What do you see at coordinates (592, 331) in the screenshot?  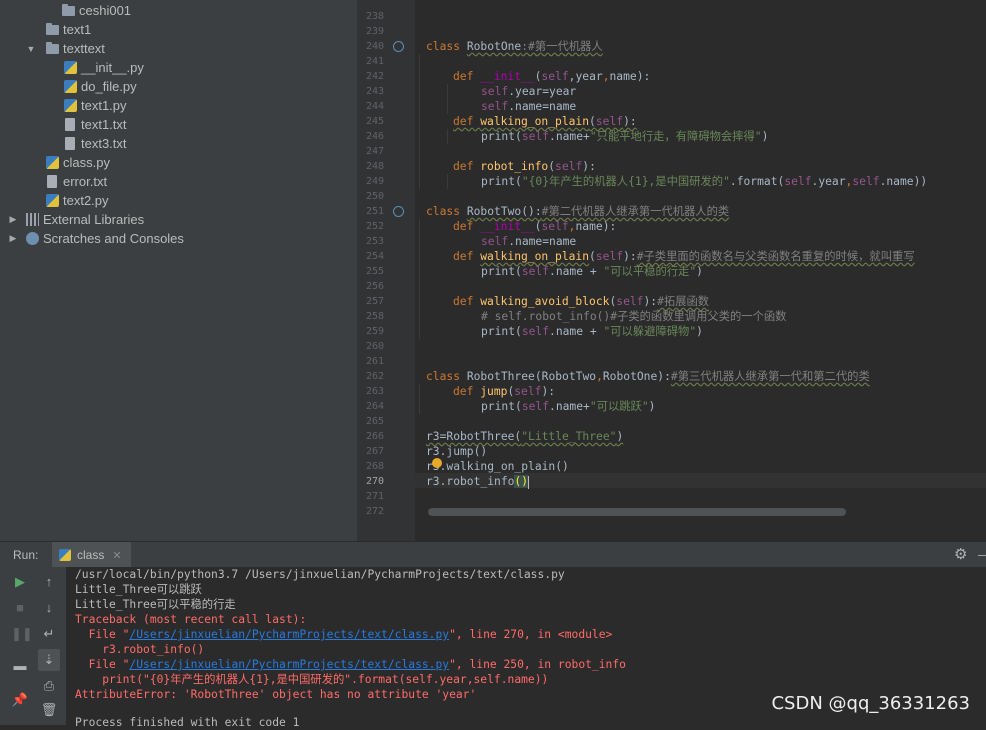 I see `code-line-260: print(self.name + "可以躲避障碍物")` at bounding box center [592, 331].